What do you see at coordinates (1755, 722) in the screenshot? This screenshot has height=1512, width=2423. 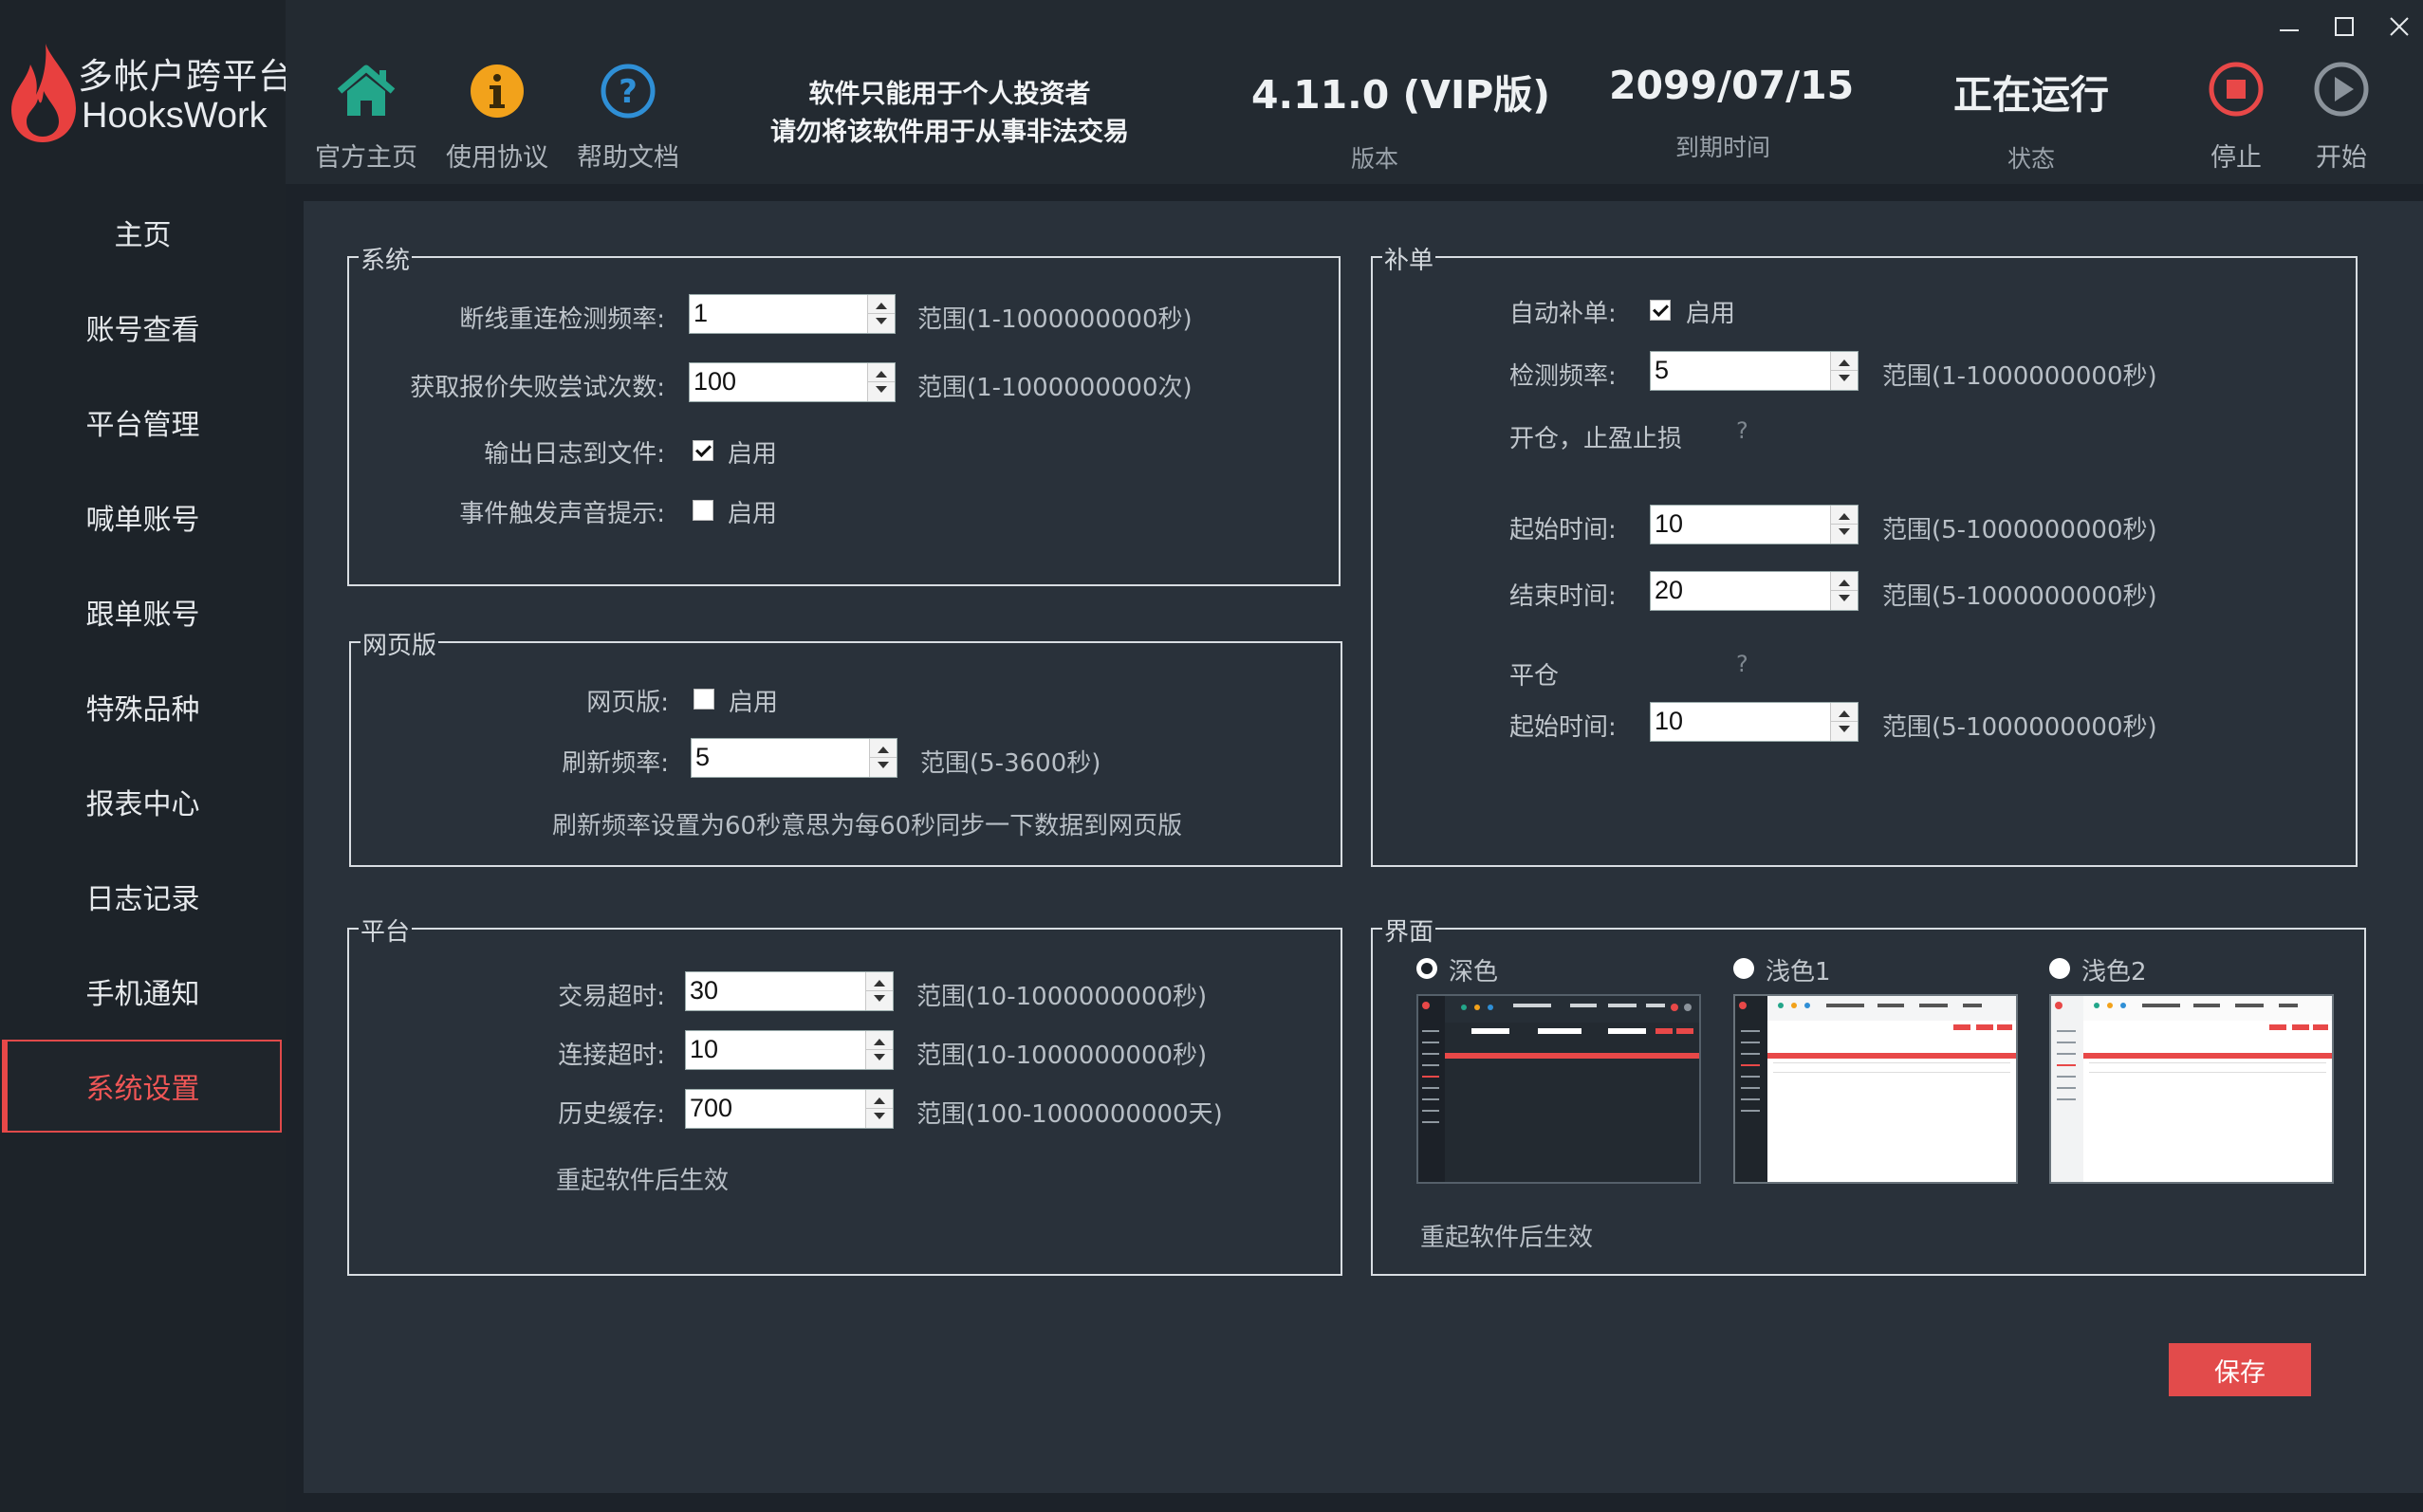 I see `close-start-spinbox: 10` at bounding box center [1755, 722].